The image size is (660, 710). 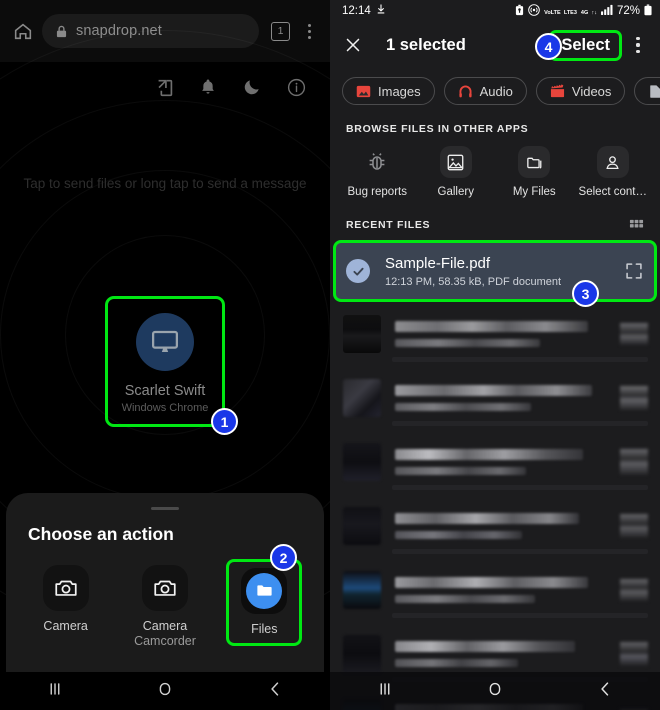 What do you see at coordinates (388, 91) in the screenshot?
I see `chip-images: Images` at bounding box center [388, 91].